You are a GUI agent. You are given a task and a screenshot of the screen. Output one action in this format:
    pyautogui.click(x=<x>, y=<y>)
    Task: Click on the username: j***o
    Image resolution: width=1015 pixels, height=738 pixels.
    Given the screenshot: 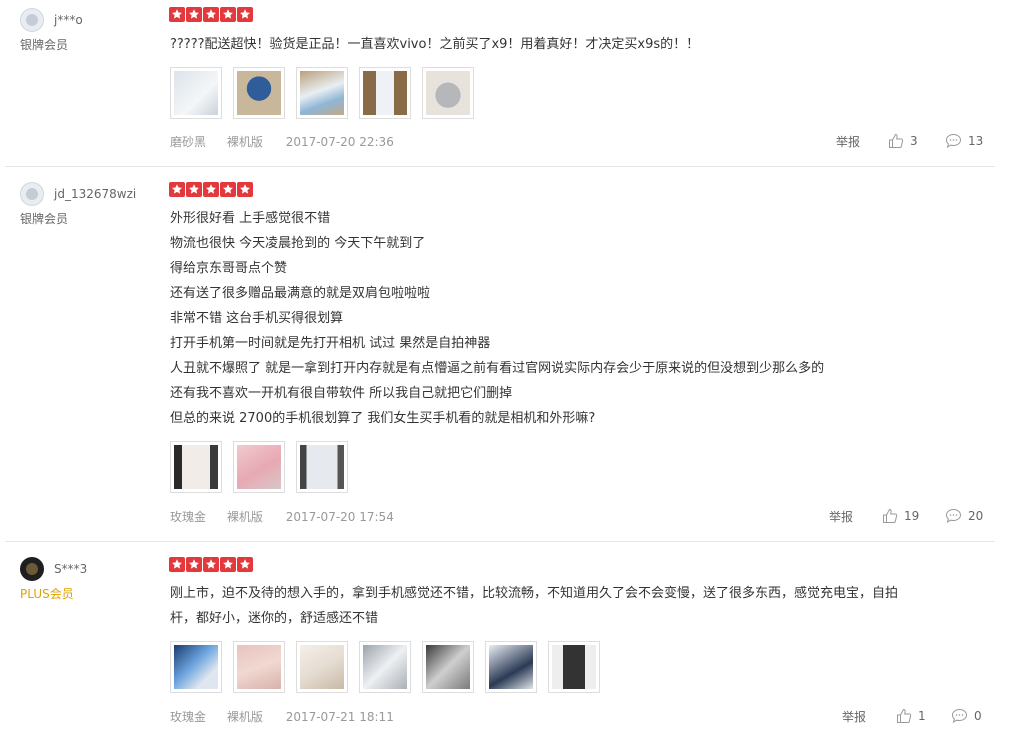 What is the action you would take?
    pyautogui.click(x=68, y=20)
    